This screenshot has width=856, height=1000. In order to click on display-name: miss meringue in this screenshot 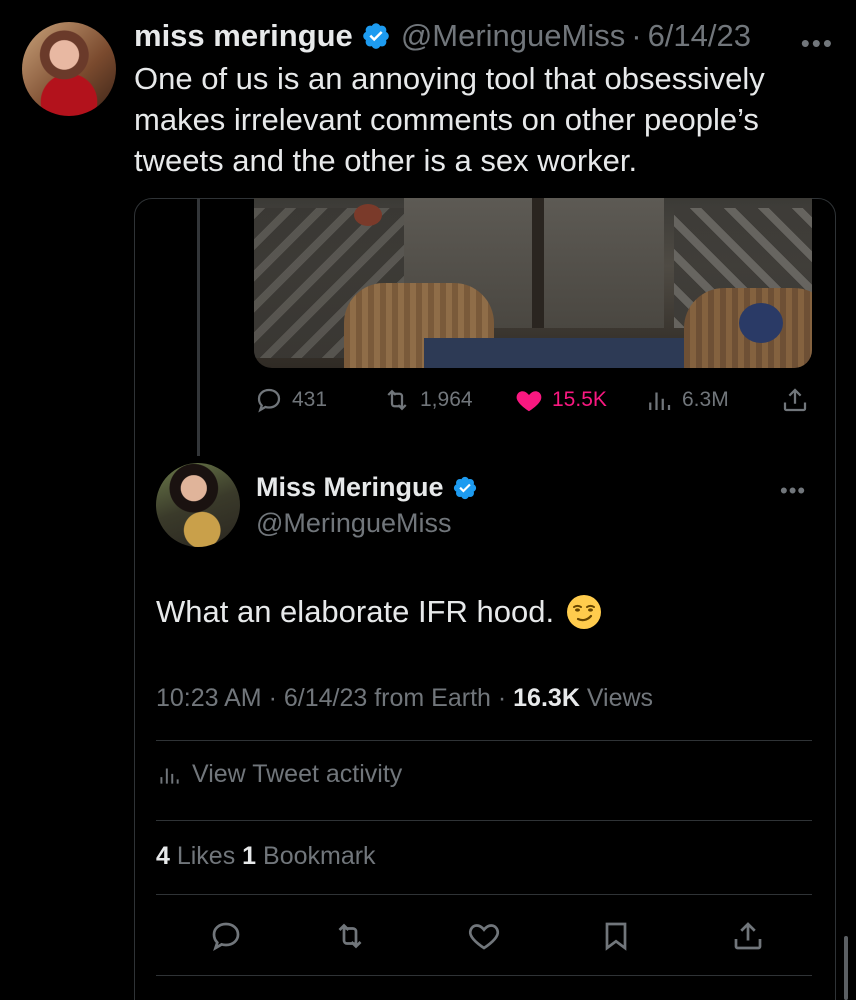, I will do `click(243, 36)`.